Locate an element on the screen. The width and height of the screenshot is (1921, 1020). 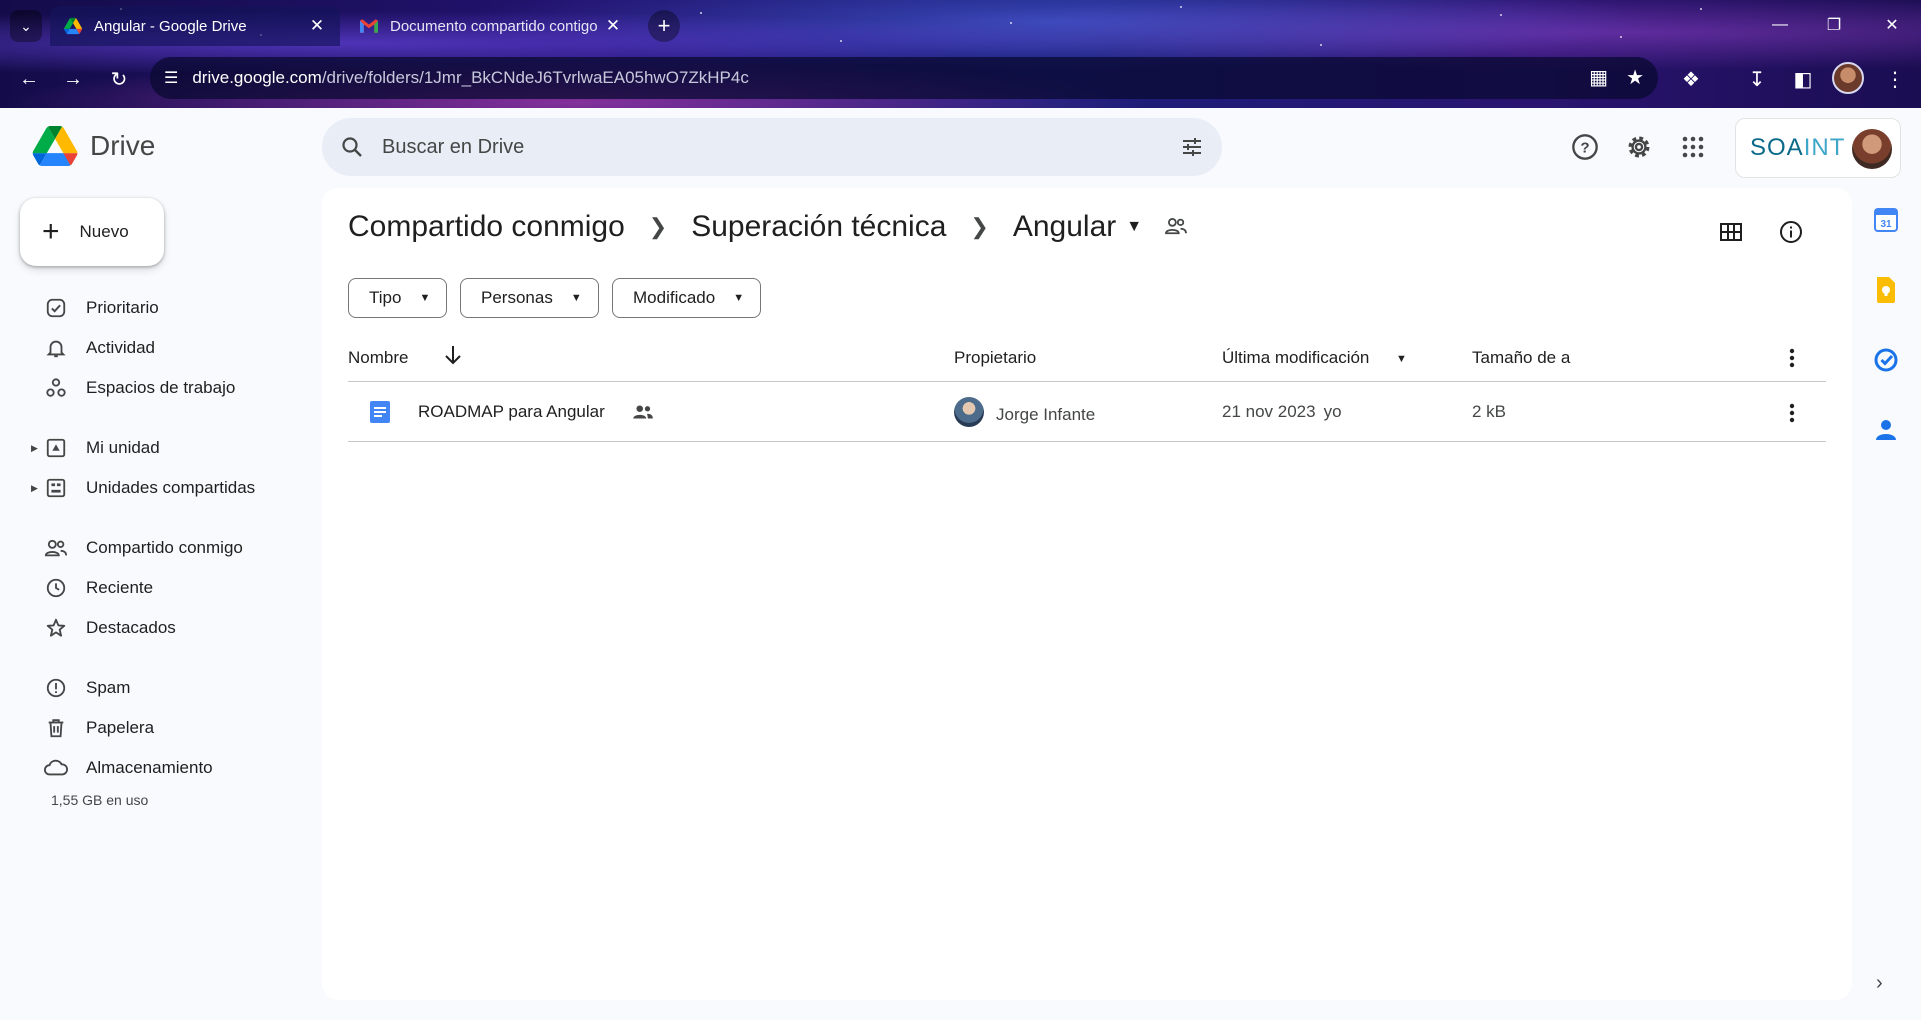
browser-profile-avatar is located at coordinates (1848, 78).